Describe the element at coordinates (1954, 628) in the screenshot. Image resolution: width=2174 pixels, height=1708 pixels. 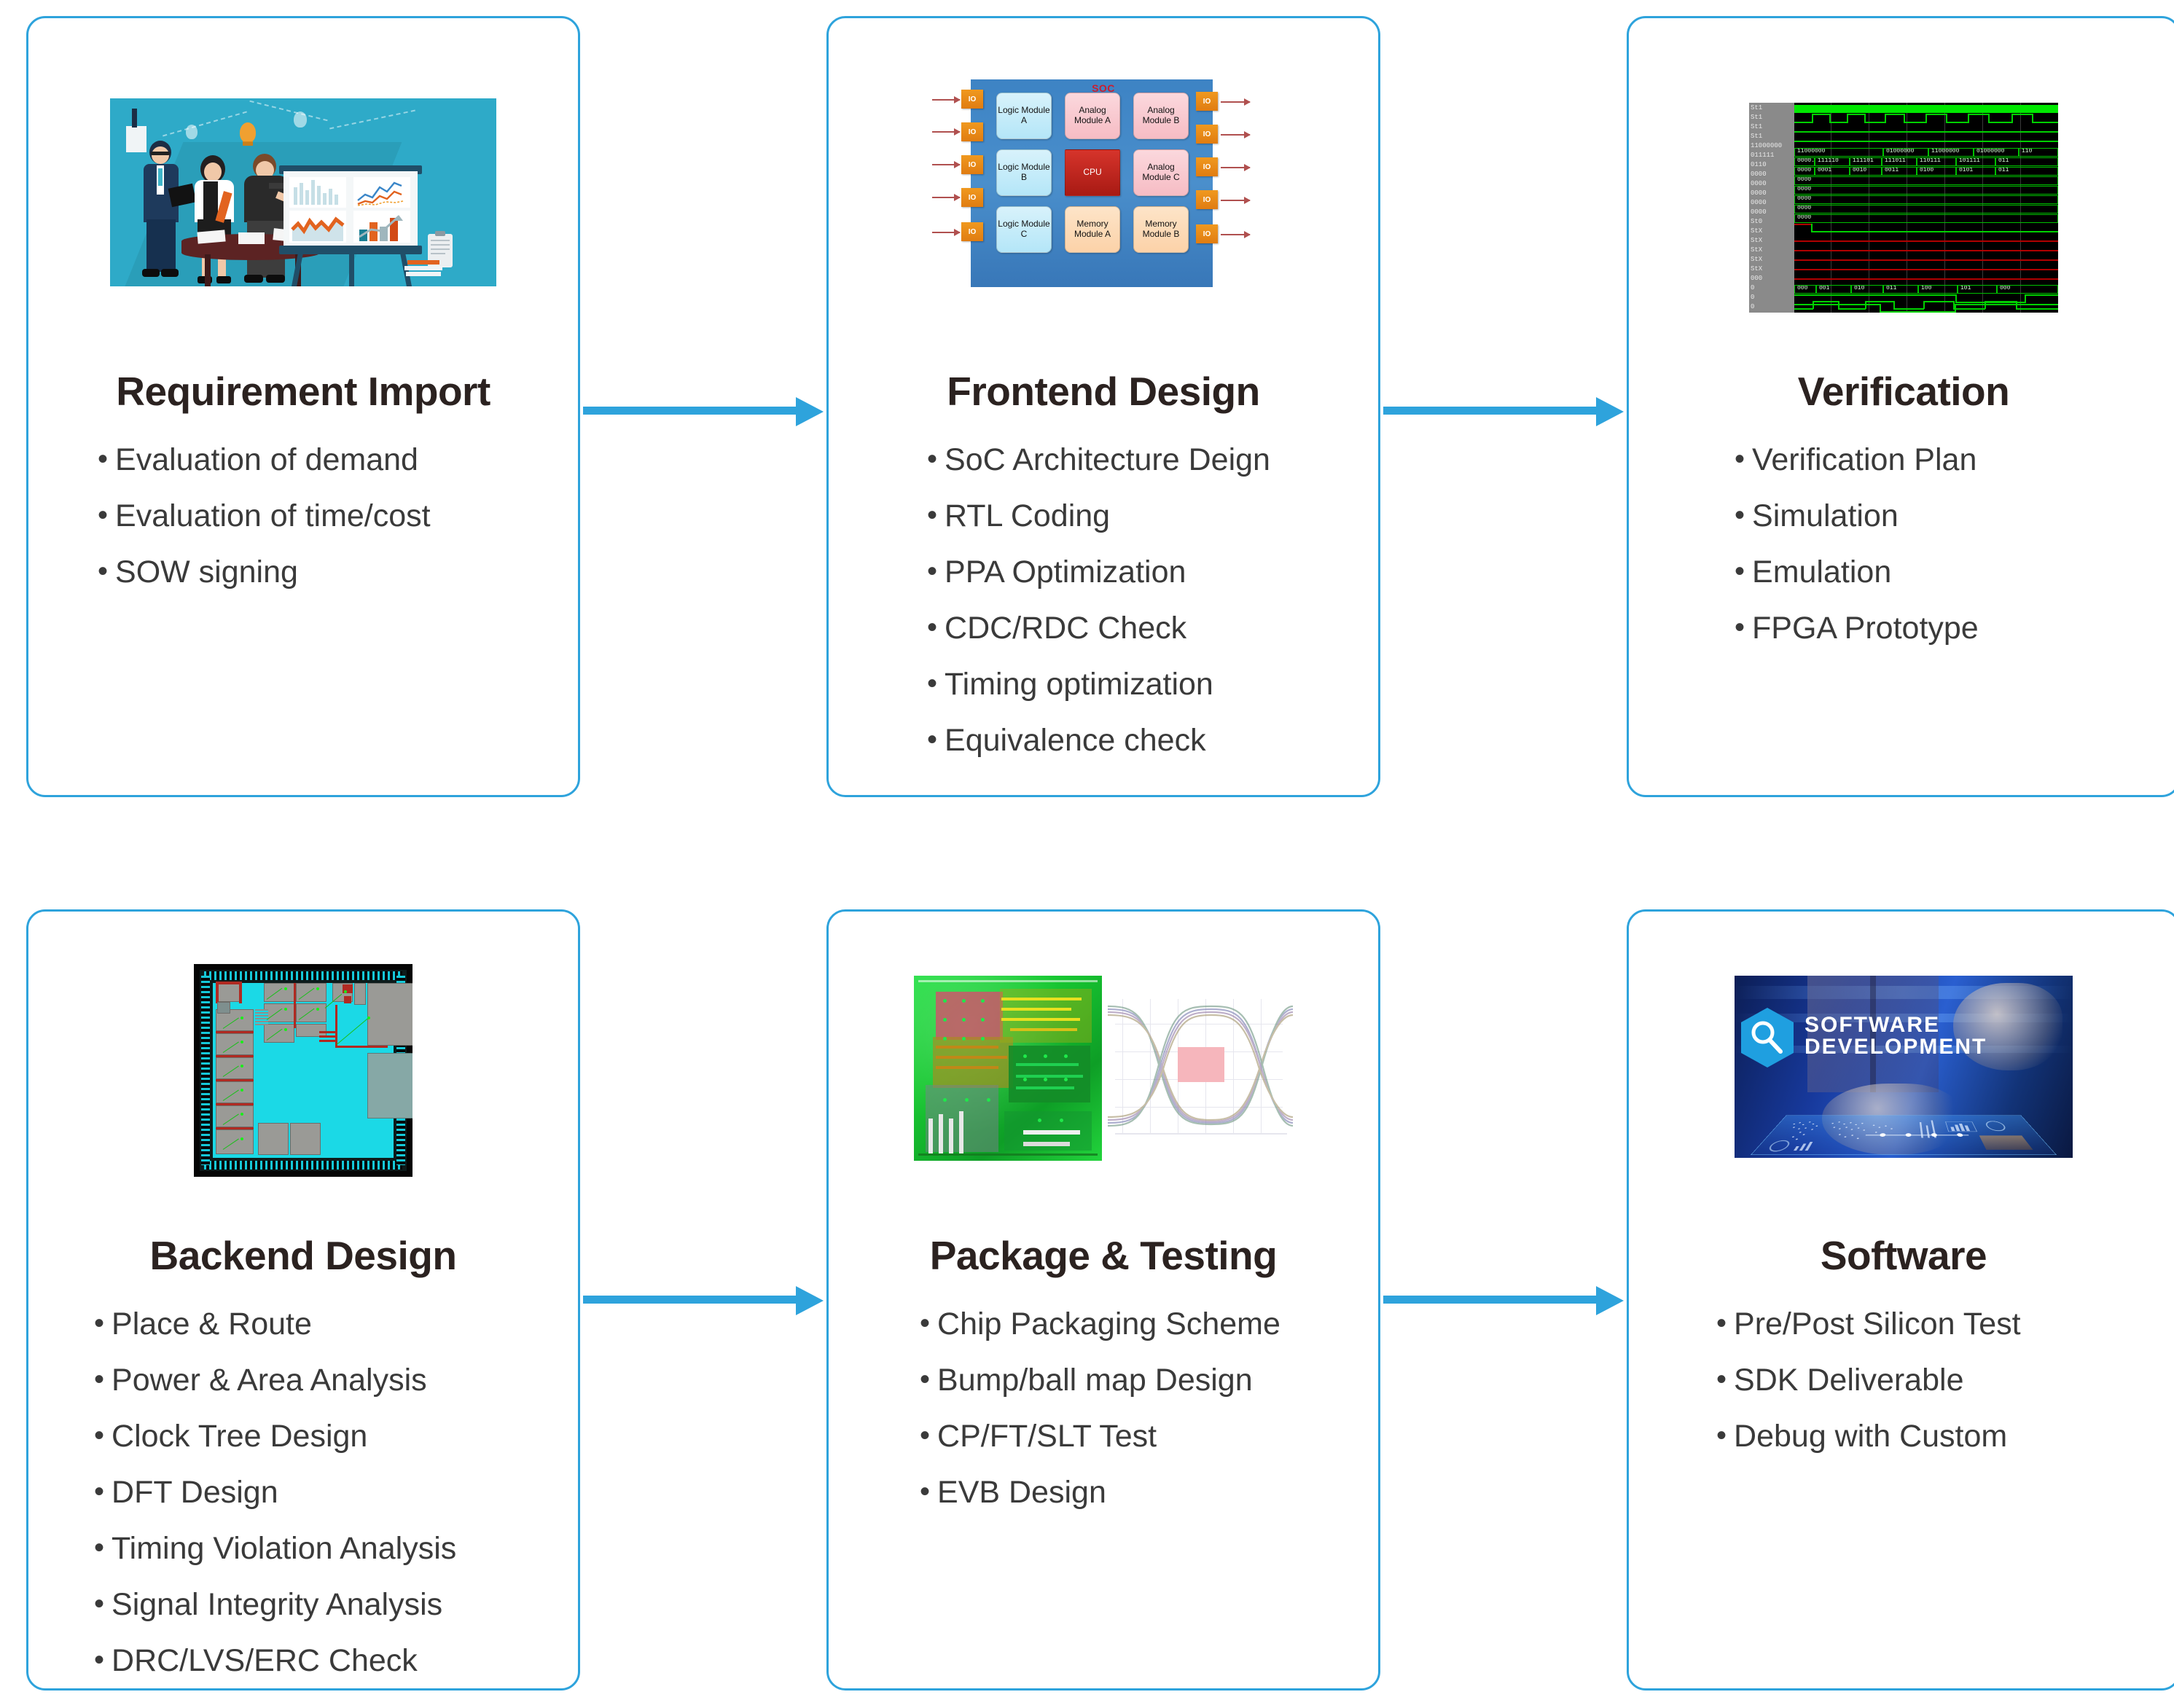
I see `list-item: • FPGA Prototype` at that location.